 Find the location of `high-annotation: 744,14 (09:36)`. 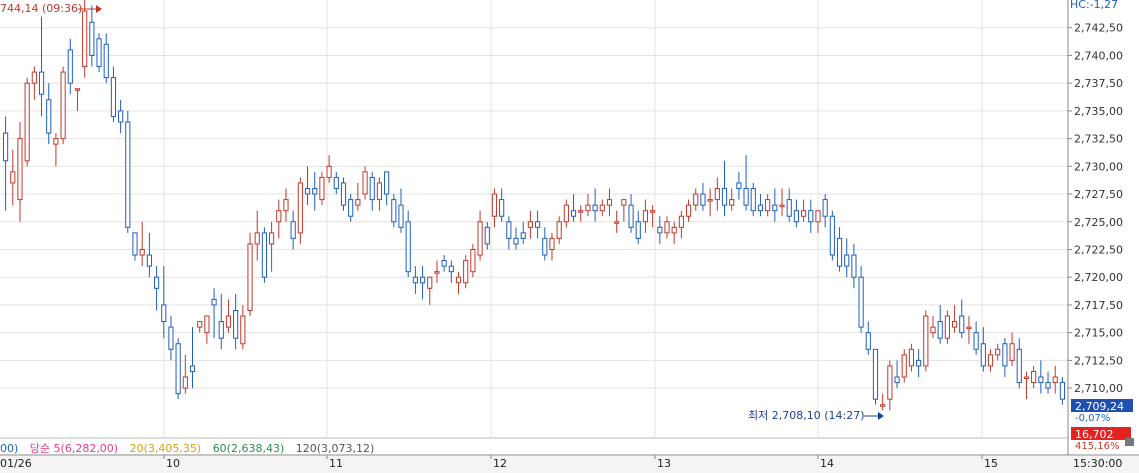

high-annotation: 744,14 (09:36) is located at coordinates (41, 8).